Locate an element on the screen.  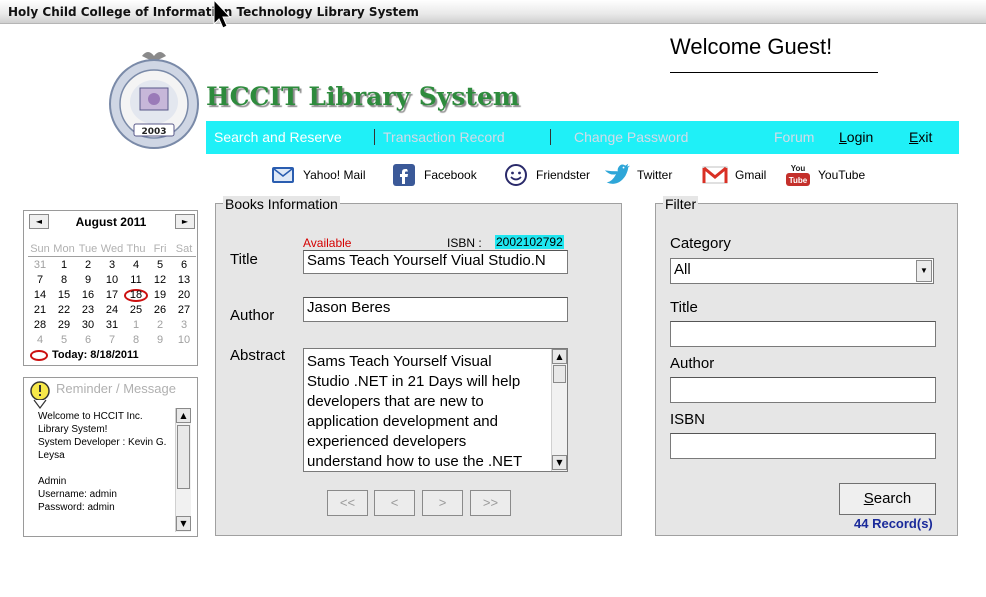
calendar-day: 23 is located at coordinates (88, 310).